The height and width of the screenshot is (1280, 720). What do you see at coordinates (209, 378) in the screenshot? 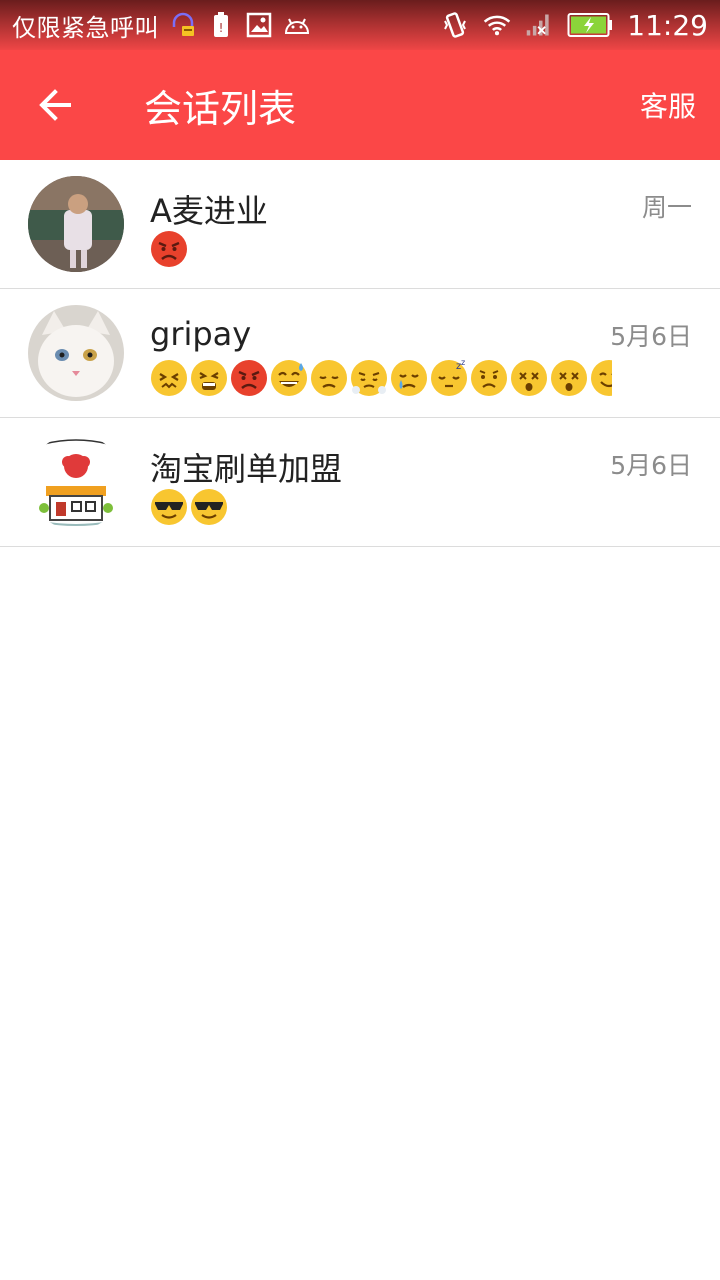
I see `tired-emoji-icon` at bounding box center [209, 378].